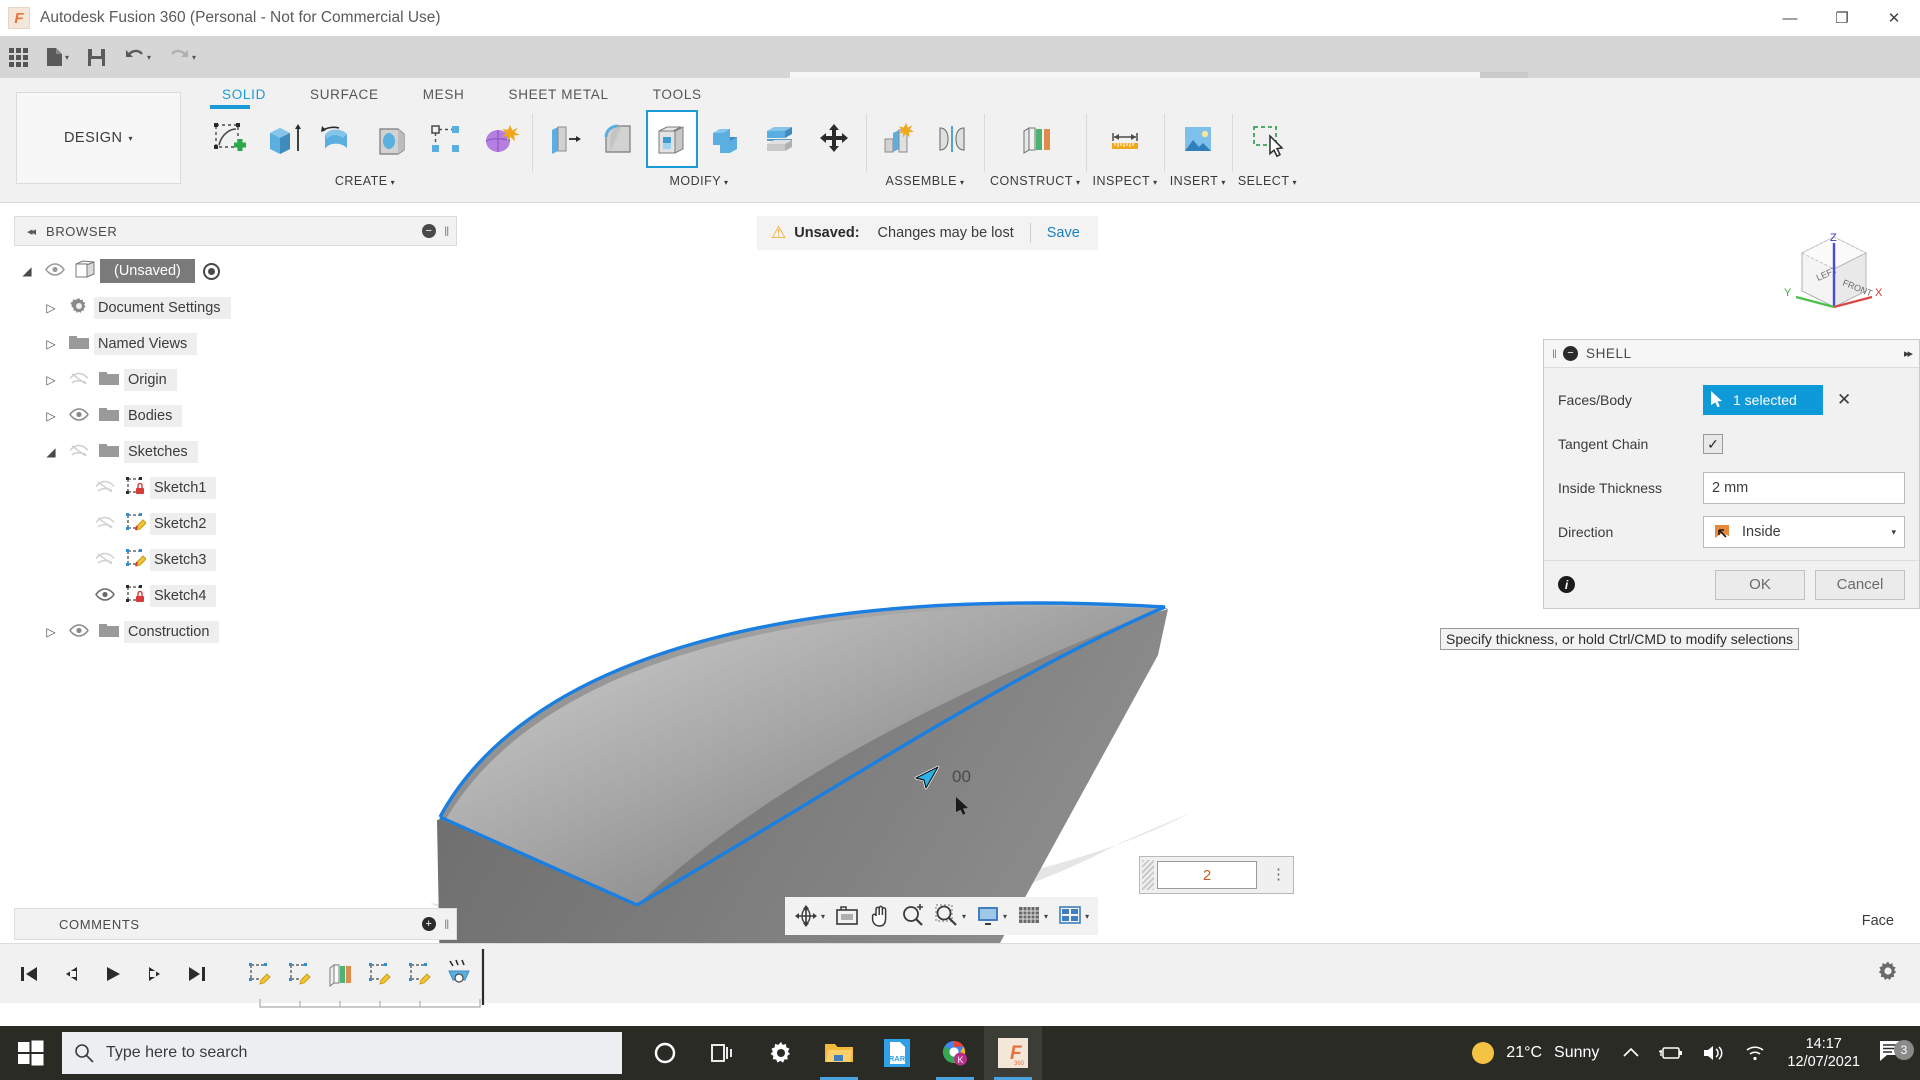 The width and height of the screenshot is (1920, 1080). I want to click on ribbon-tab-surface: SURFACE, so click(344, 94).